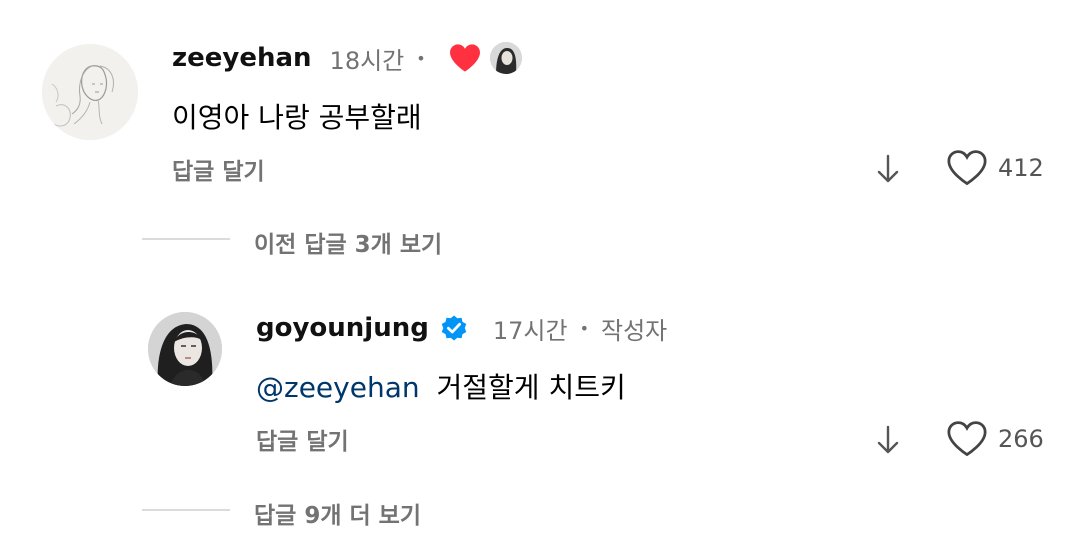  I want to click on view-more-replies: 답글 9개 더 보기, so click(337, 513).